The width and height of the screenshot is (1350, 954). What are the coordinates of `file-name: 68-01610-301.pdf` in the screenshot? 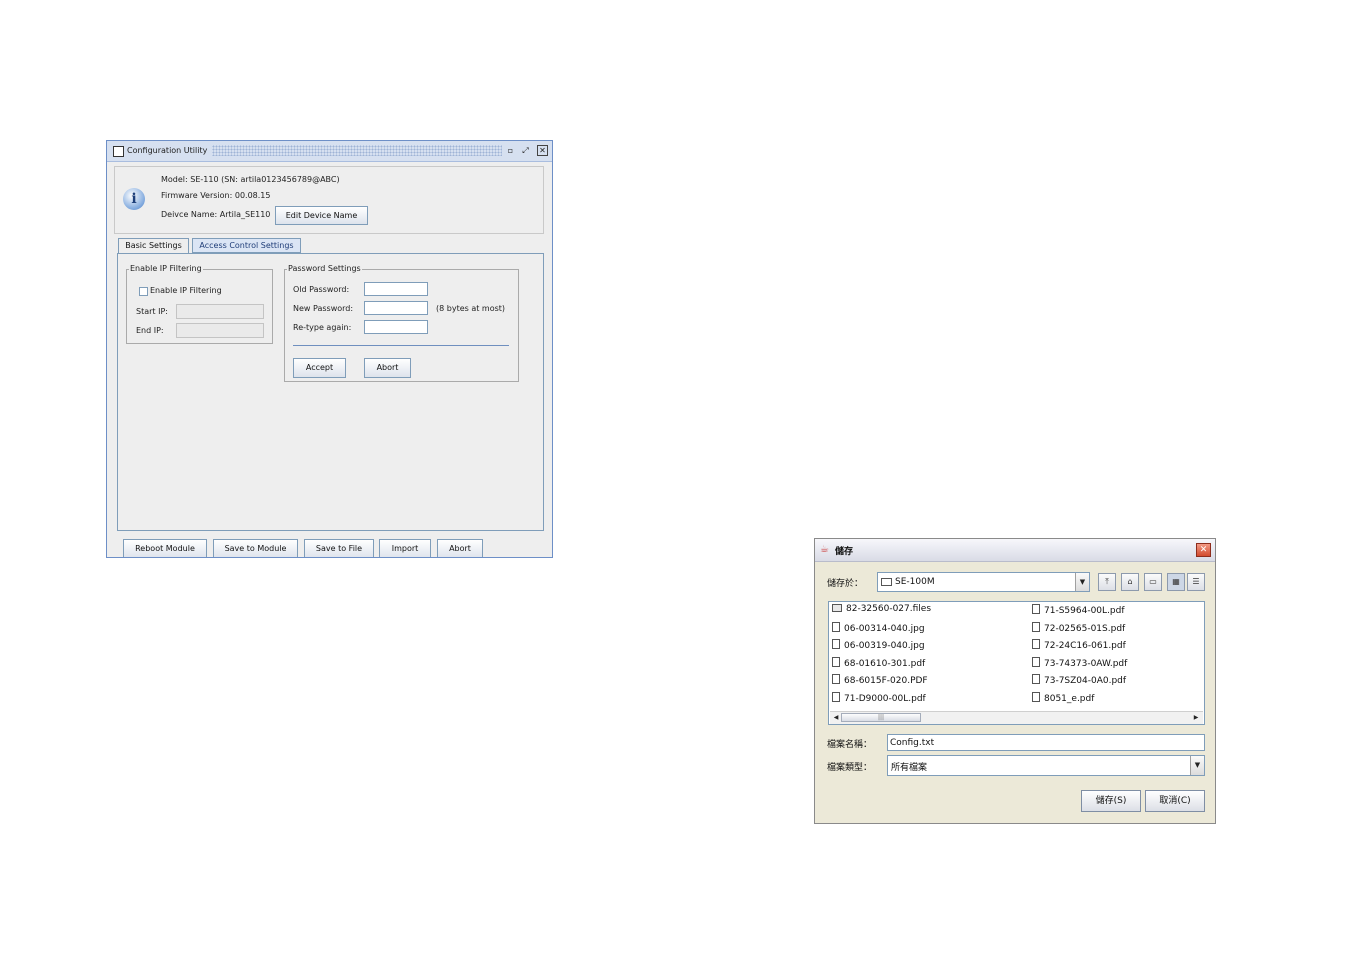 It's located at (885, 663).